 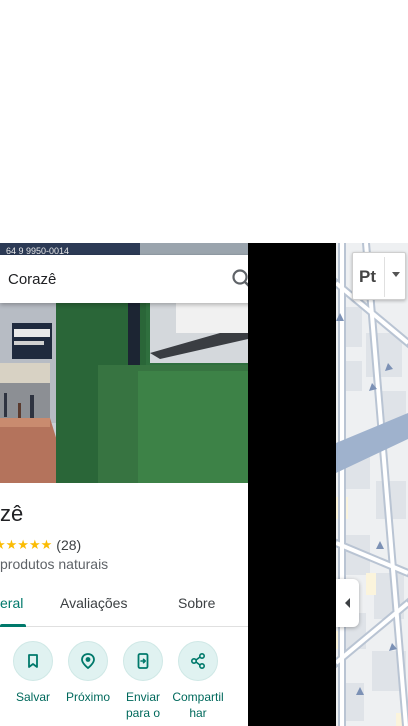 I want to click on map-type-divider, so click(x=384, y=277).